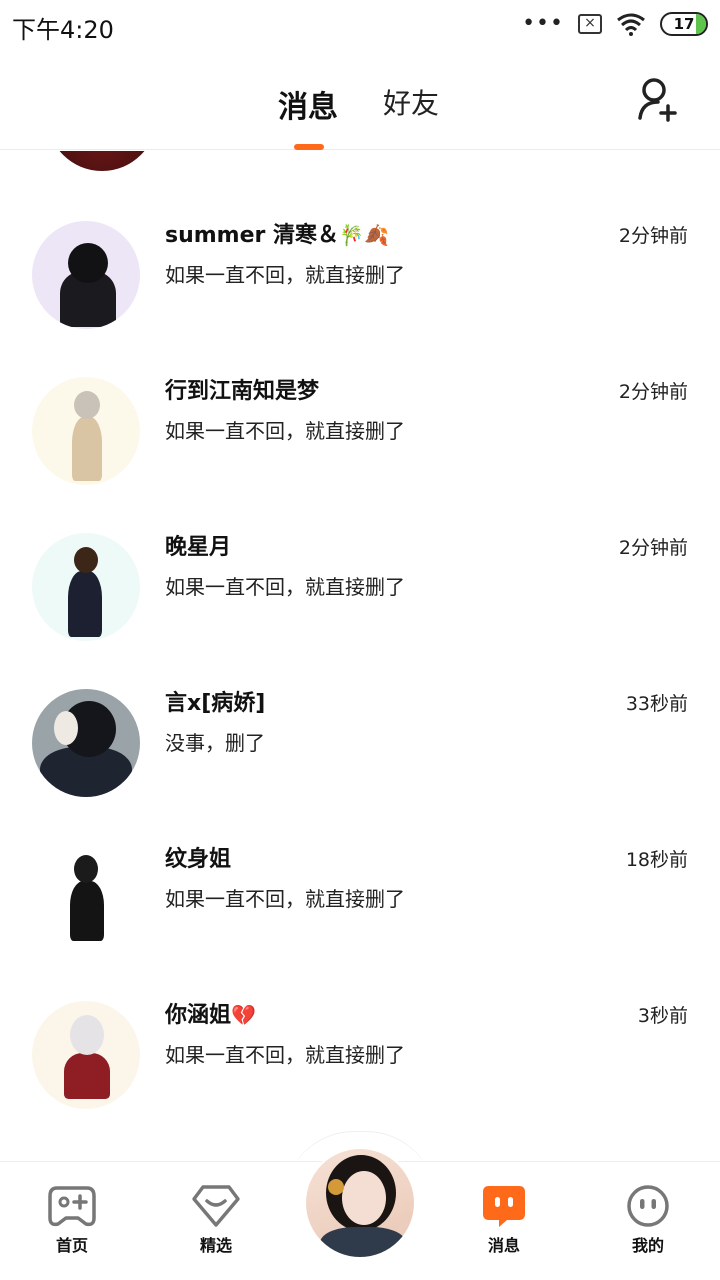 Image resolution: width=720 pixels, height=1280 pixels. What do you see at coordinates (615, 24) in the screenshot?
I see `status-icons: ••• × 17` at bounding box center [615, 24].